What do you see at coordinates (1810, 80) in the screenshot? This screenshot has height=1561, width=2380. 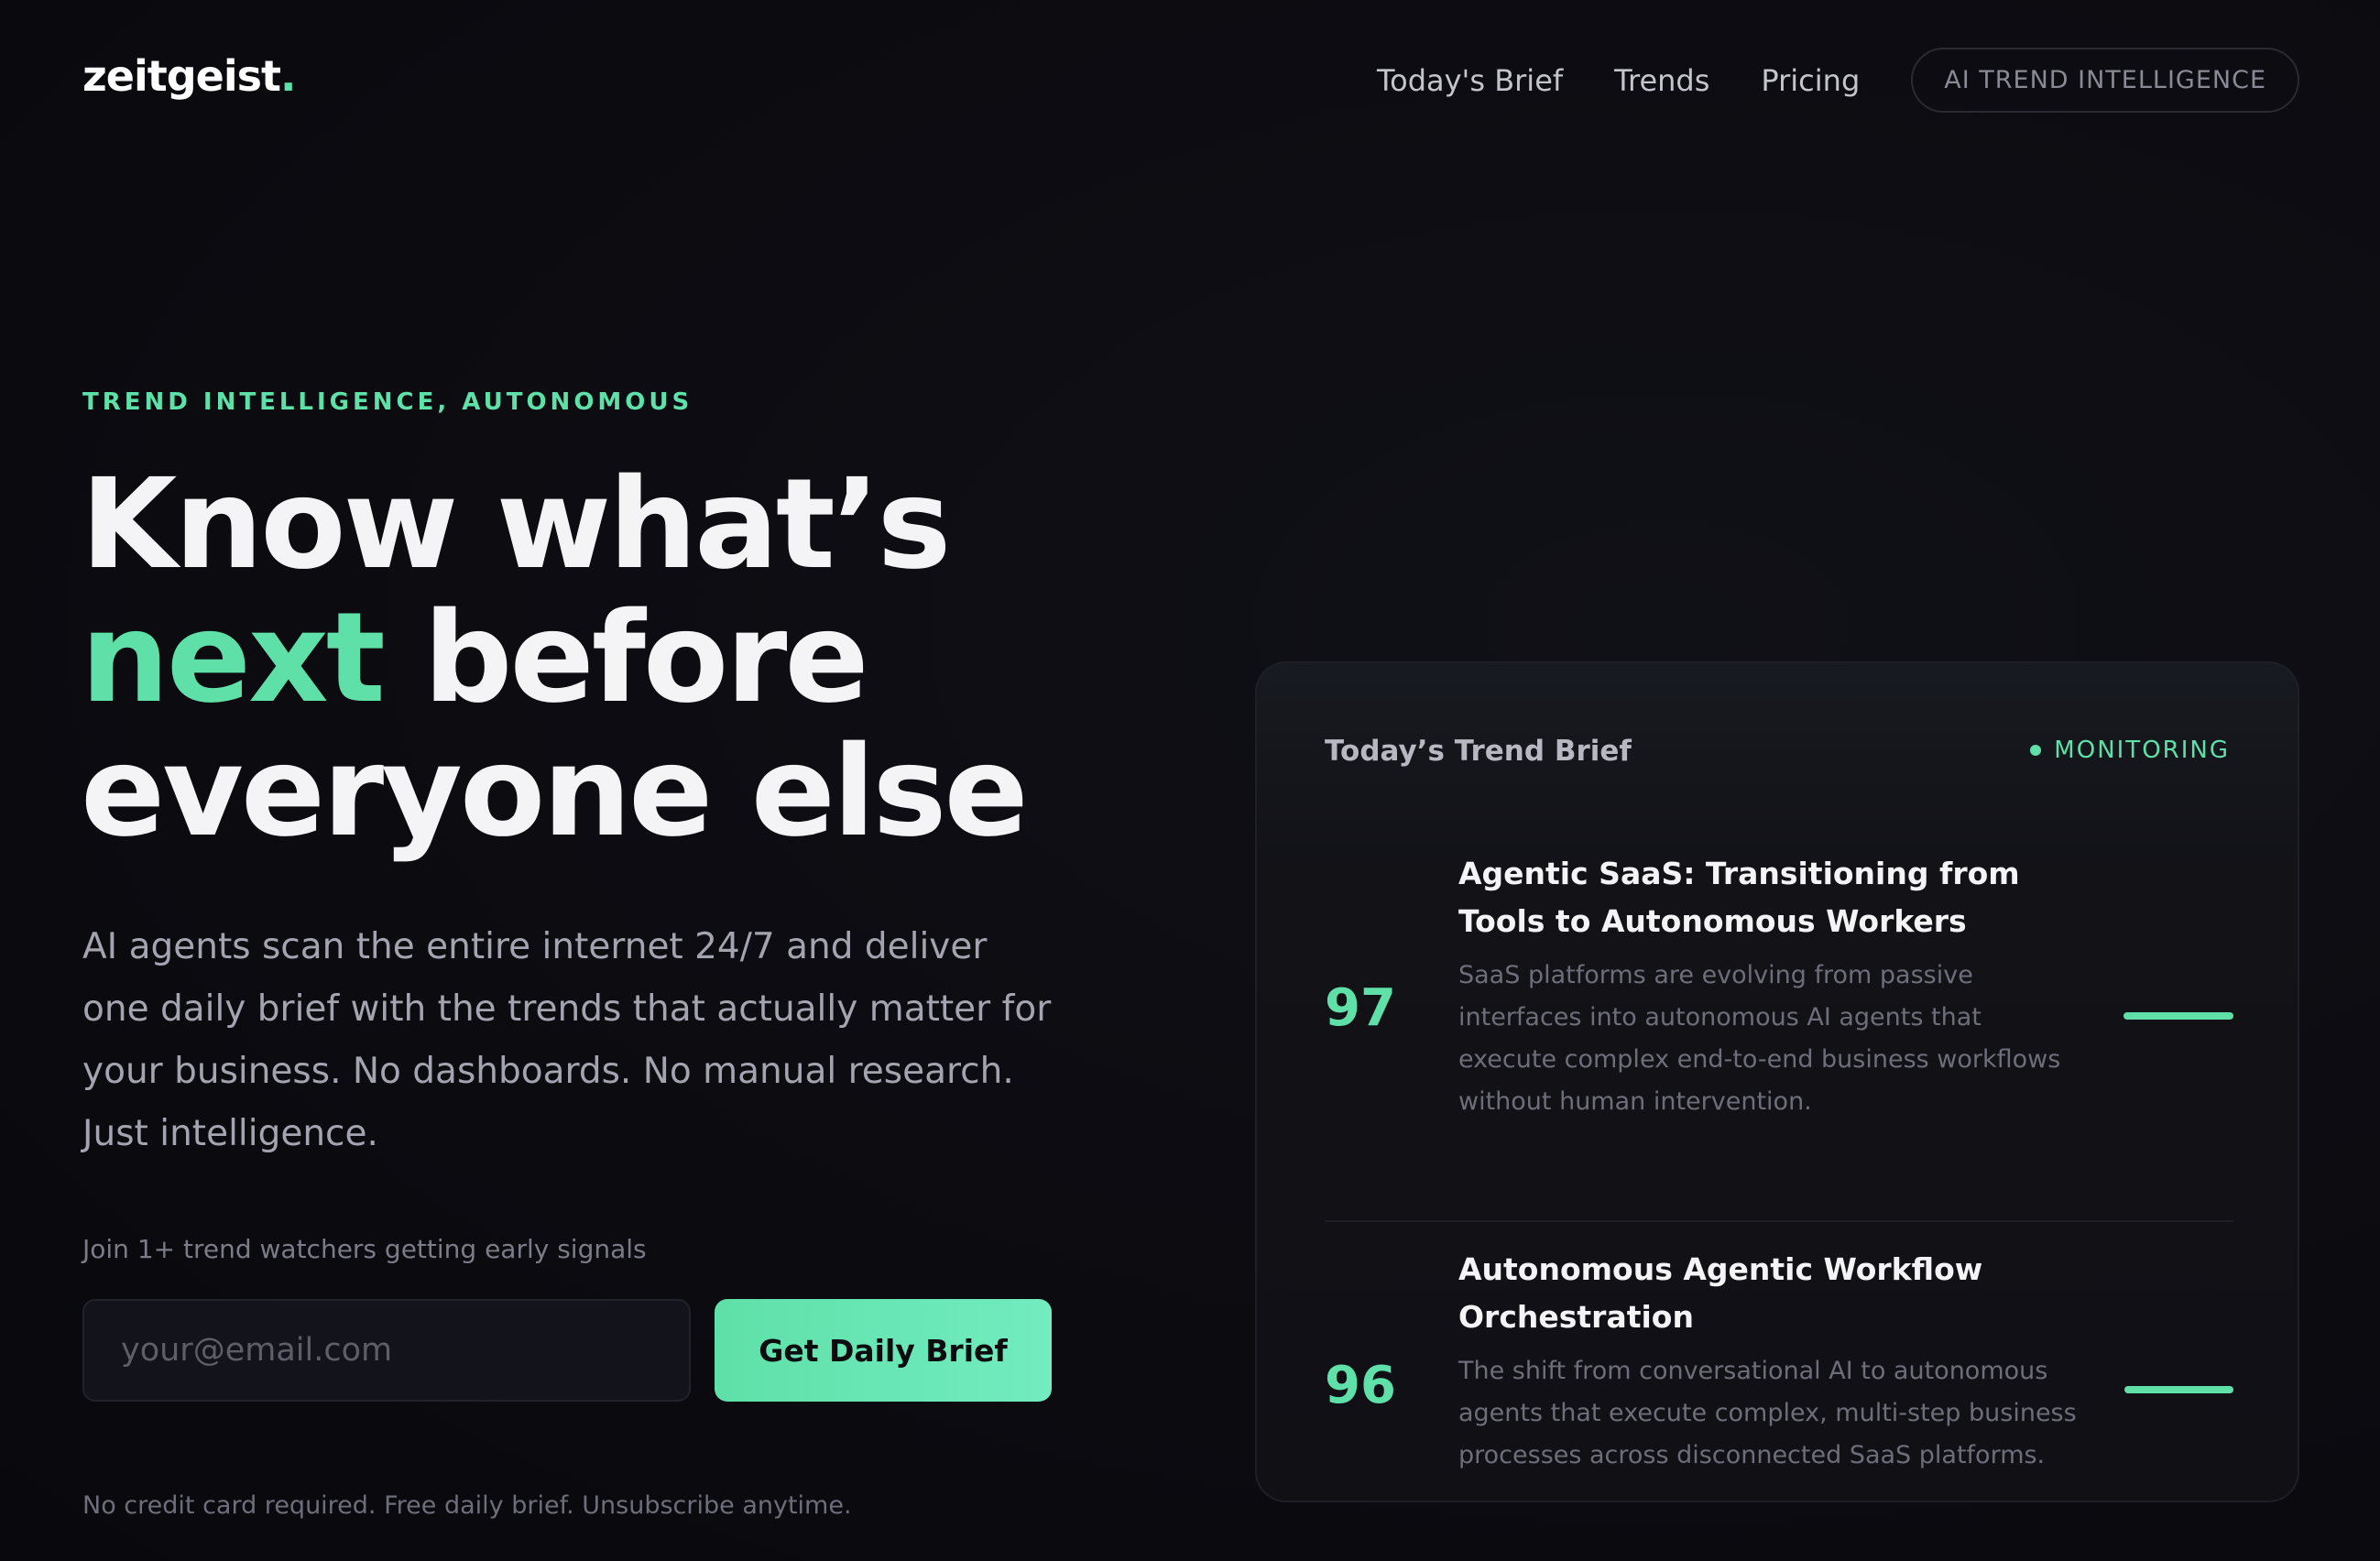 I see `nav-link-pricing: Pricing` at bounding box center [1810, 80].